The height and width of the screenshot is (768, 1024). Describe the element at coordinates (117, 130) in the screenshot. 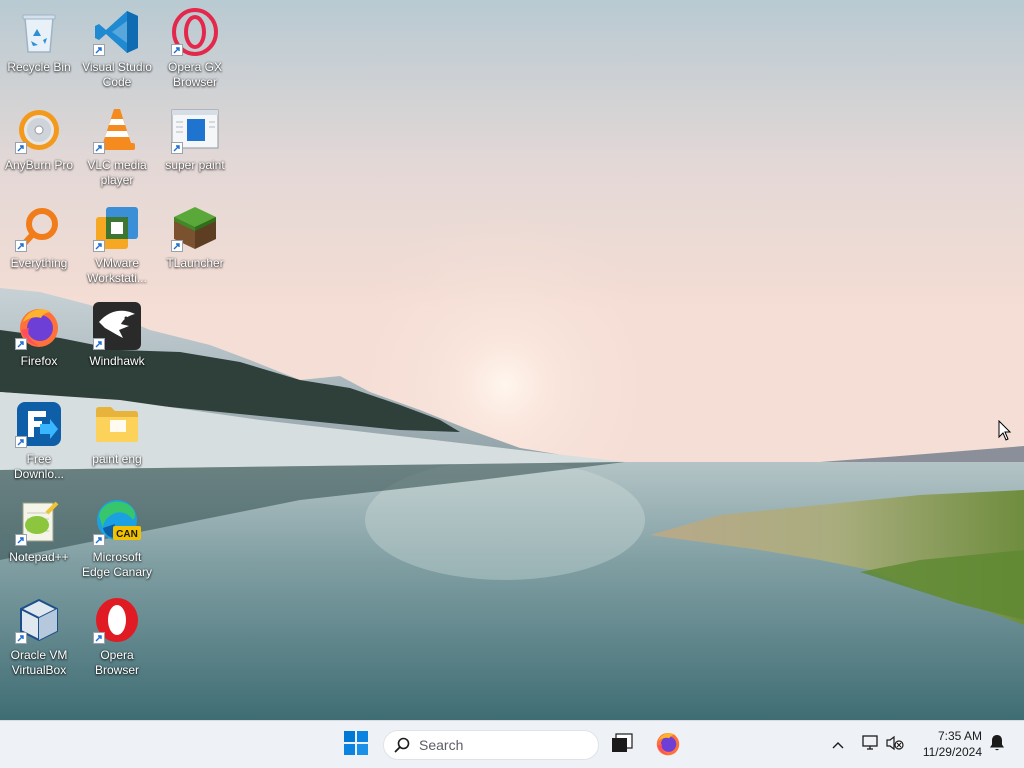

I see `vlc-cone-icon` at that location.